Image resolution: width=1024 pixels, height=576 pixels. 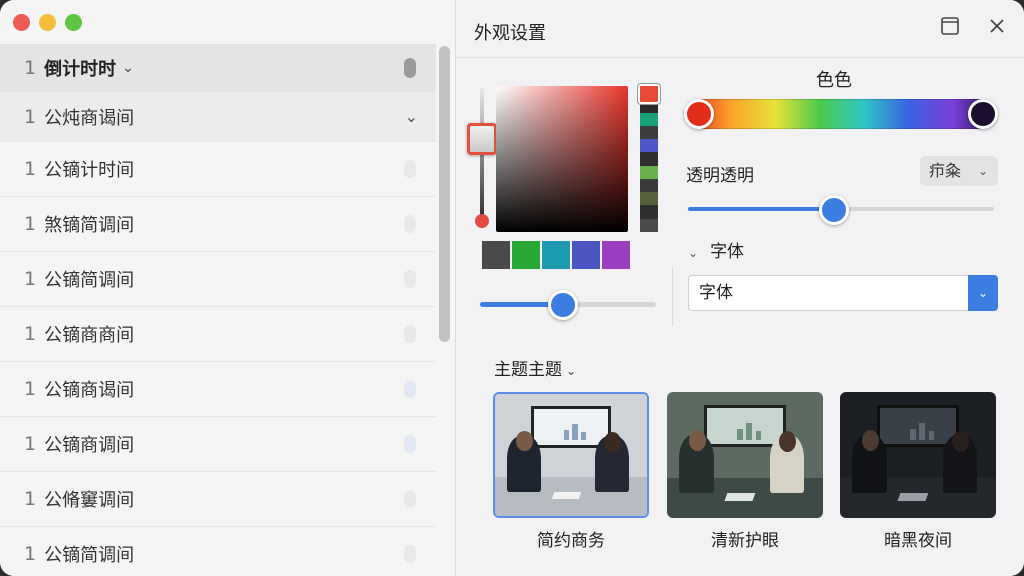 What do you see at coordinates (834, 80) in the screenshot?
I see `color-label: 色色` at bounding box center [834, 80].